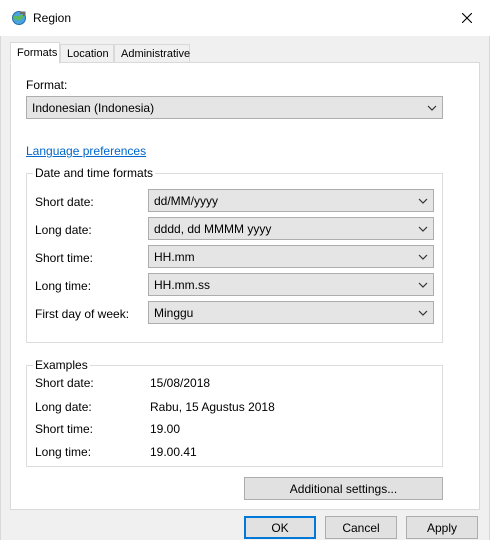  What do you see at coordinates (52, 18) in the screenshot?
I see `window-title: Region` at bounding box center [52, 18].